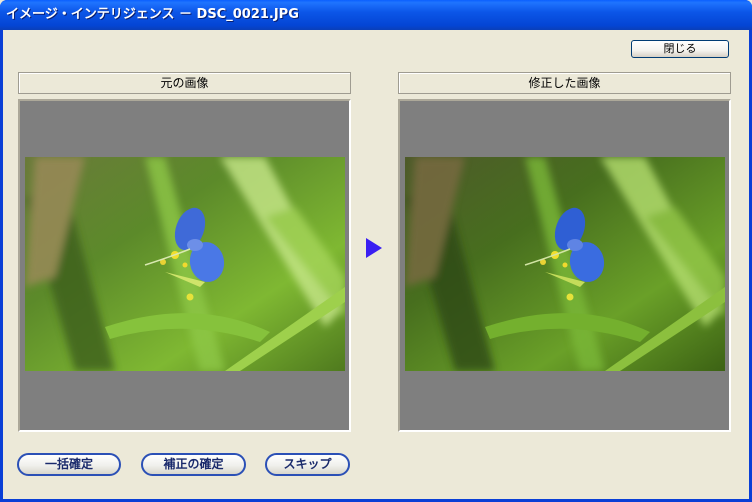 This screenshot has width=752, height=502. What do you see at coordinates (680, 49) in the screenshot?
I see `close-button: 閉じる` at bounding box center [680, 49].